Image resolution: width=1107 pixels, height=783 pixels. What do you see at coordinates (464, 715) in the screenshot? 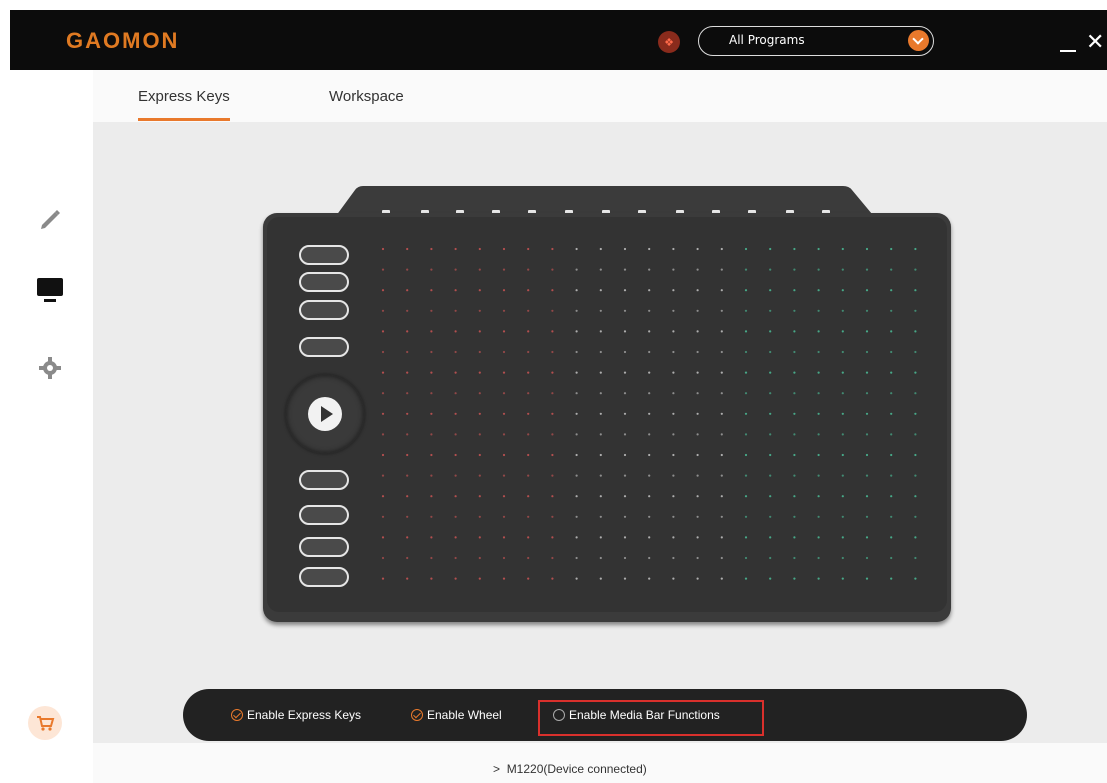
I see `enable-wheel-label: Enable Wheel` at bounding box center [464, 715].